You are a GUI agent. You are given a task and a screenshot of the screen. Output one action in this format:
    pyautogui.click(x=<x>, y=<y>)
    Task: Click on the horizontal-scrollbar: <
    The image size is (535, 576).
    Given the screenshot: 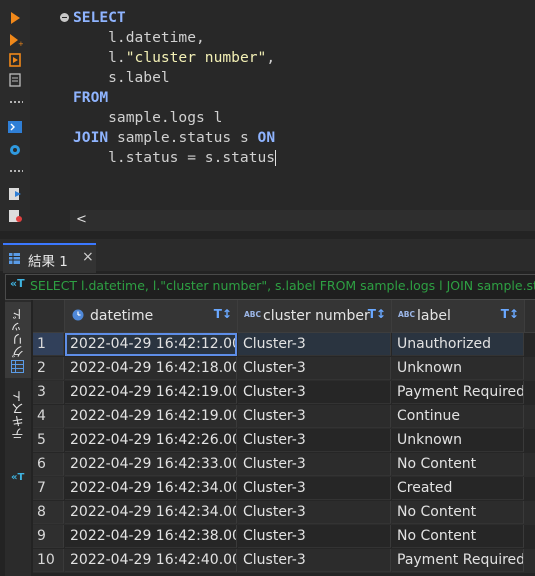 What is the action you would take?
    pyautogui.click(x=302, y=220)
    